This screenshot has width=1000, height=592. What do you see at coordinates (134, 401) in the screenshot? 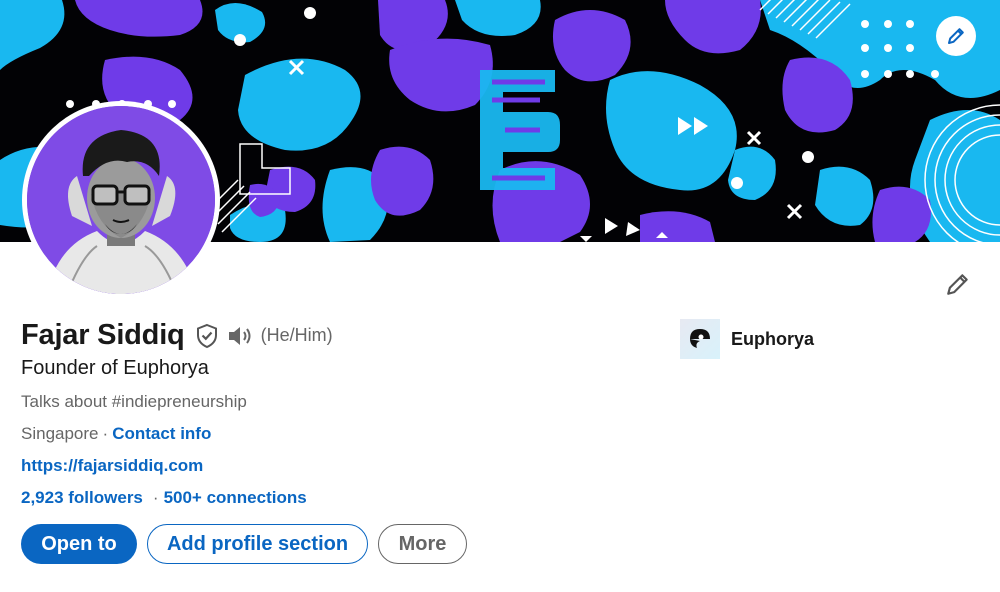
I see `talks-about: Talks about #indiepreneurship` at bounding box center [134, 401].